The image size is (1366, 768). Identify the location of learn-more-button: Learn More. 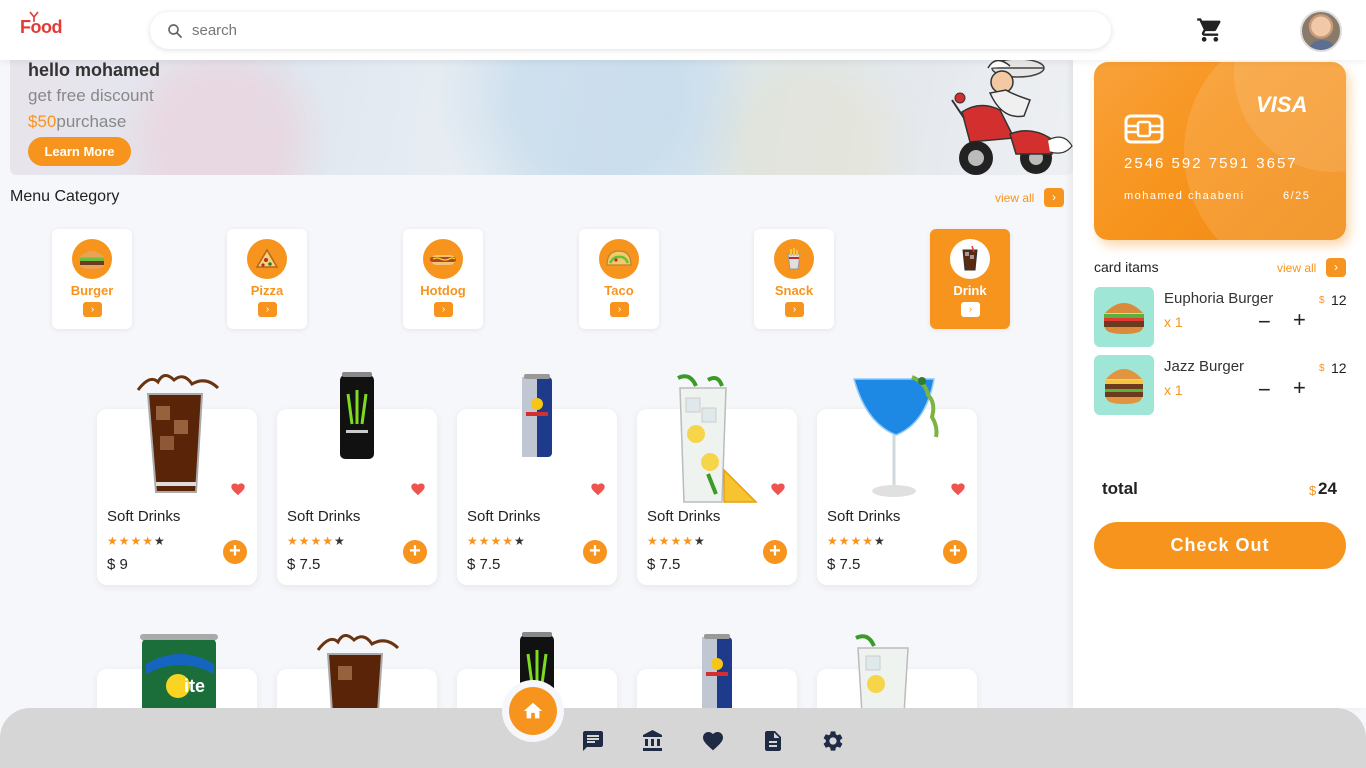
(79, 151).